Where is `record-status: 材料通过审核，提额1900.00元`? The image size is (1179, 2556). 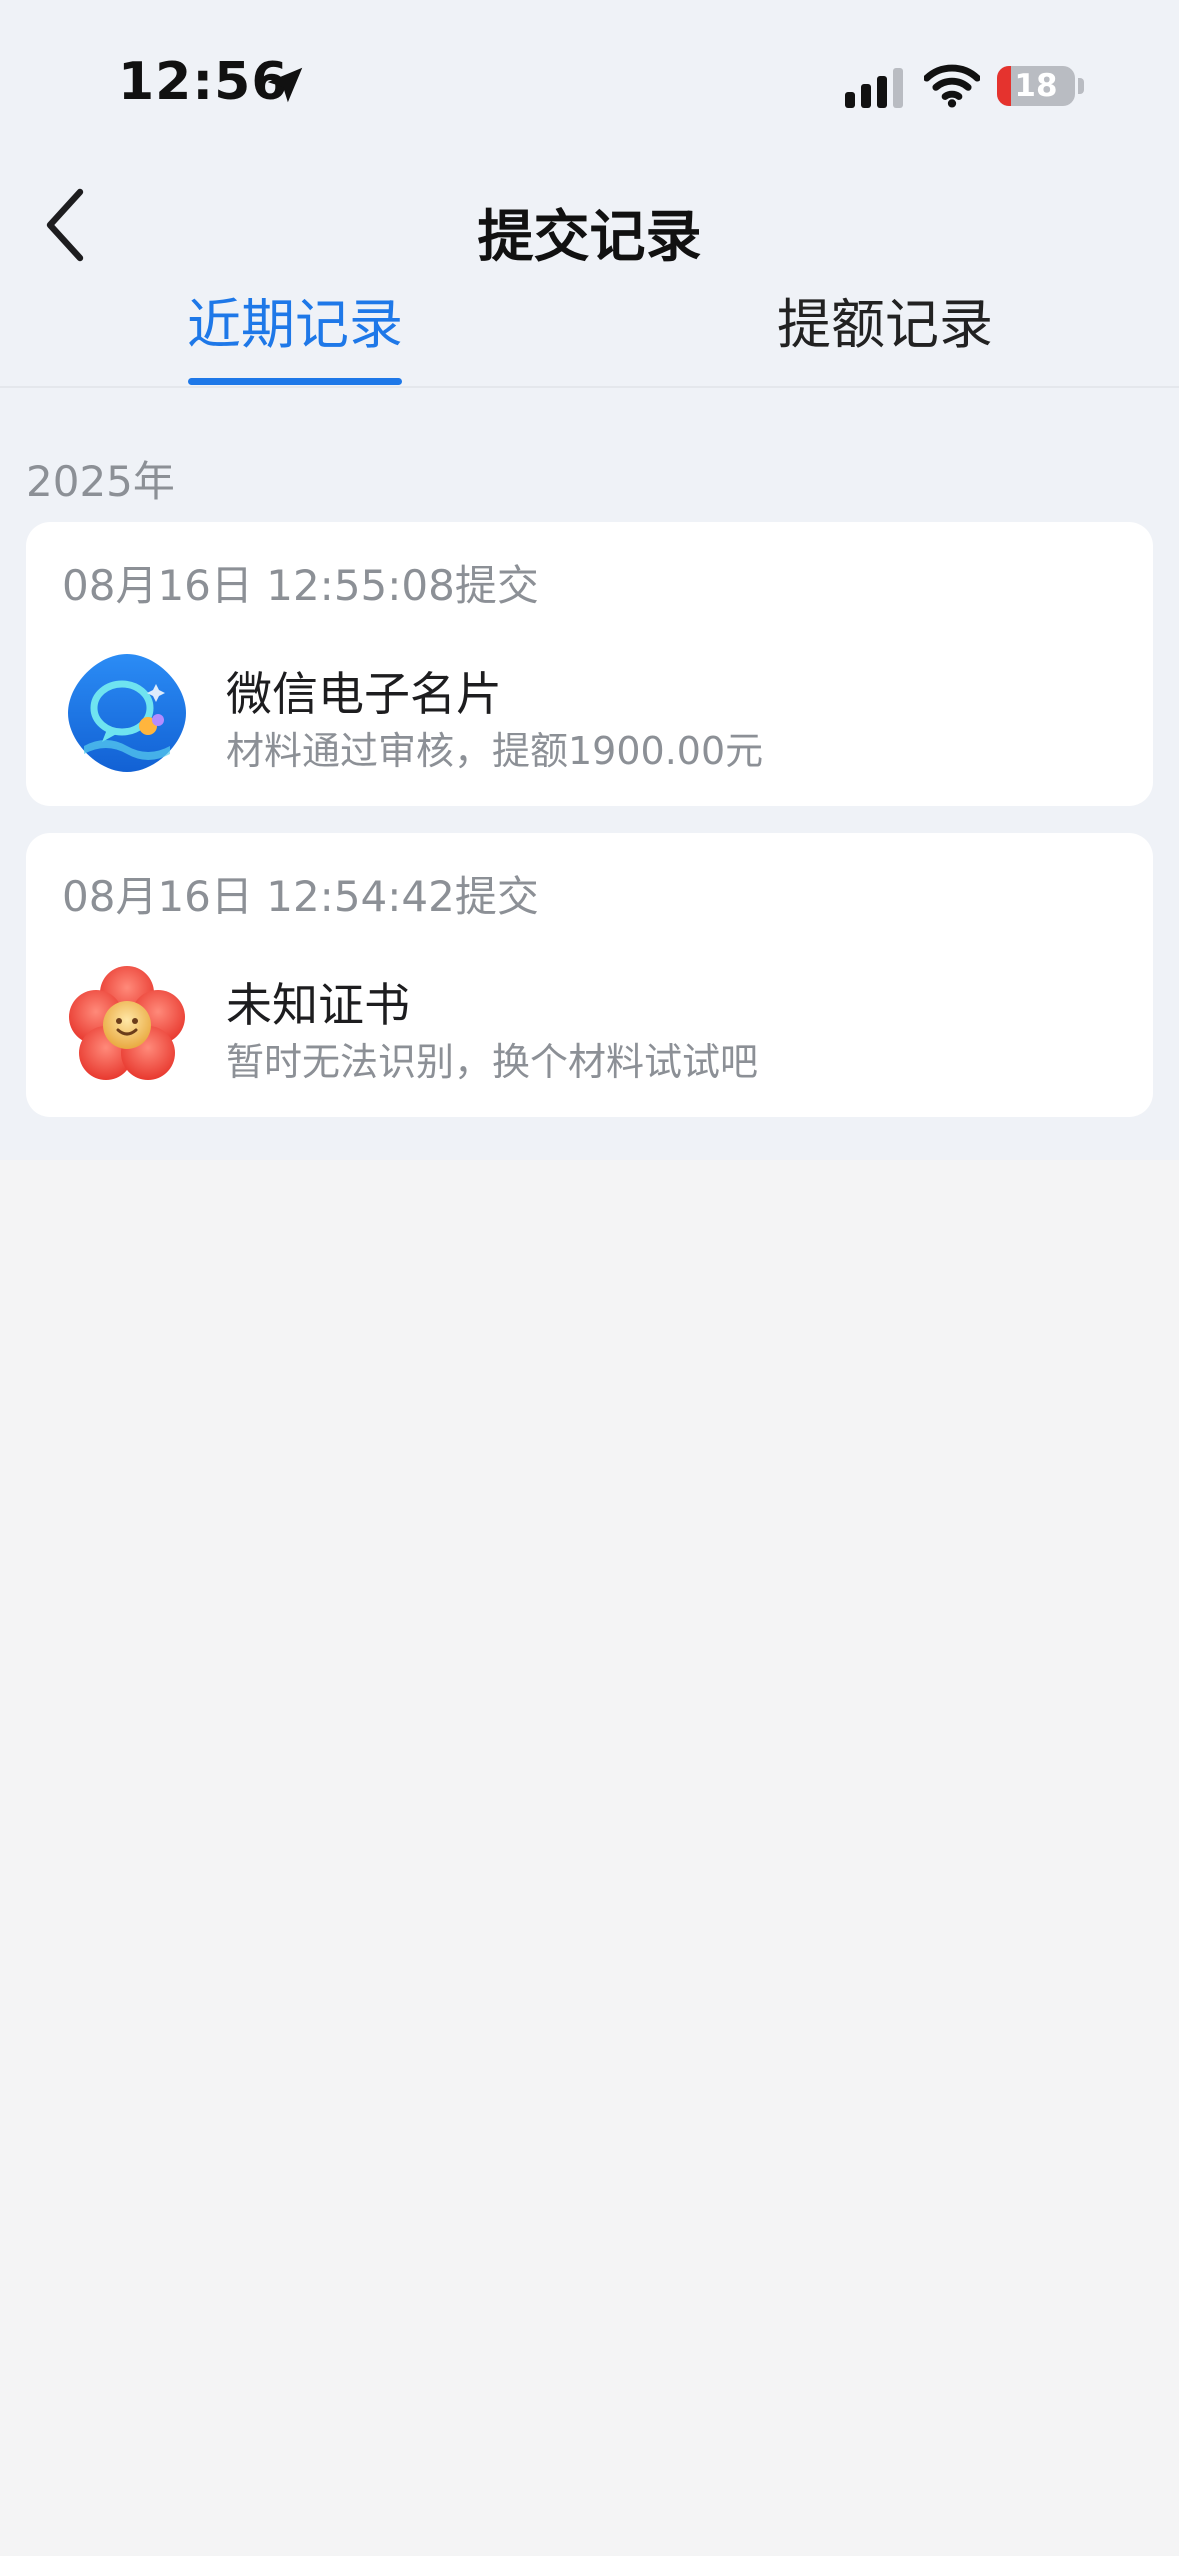
record-status: 材料通过审核，提额1900.00元 is located at coordinates (495, 751).